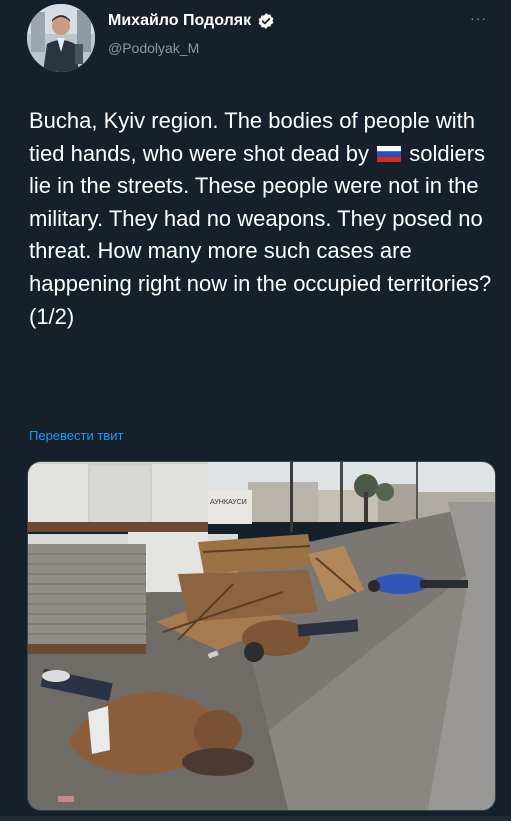 The height and width of the screenshot is (821, 511). Describe the element at coordinates (76, 435) in the screenshot. I see `translate-tweet-link: Перевести твит` at that location.